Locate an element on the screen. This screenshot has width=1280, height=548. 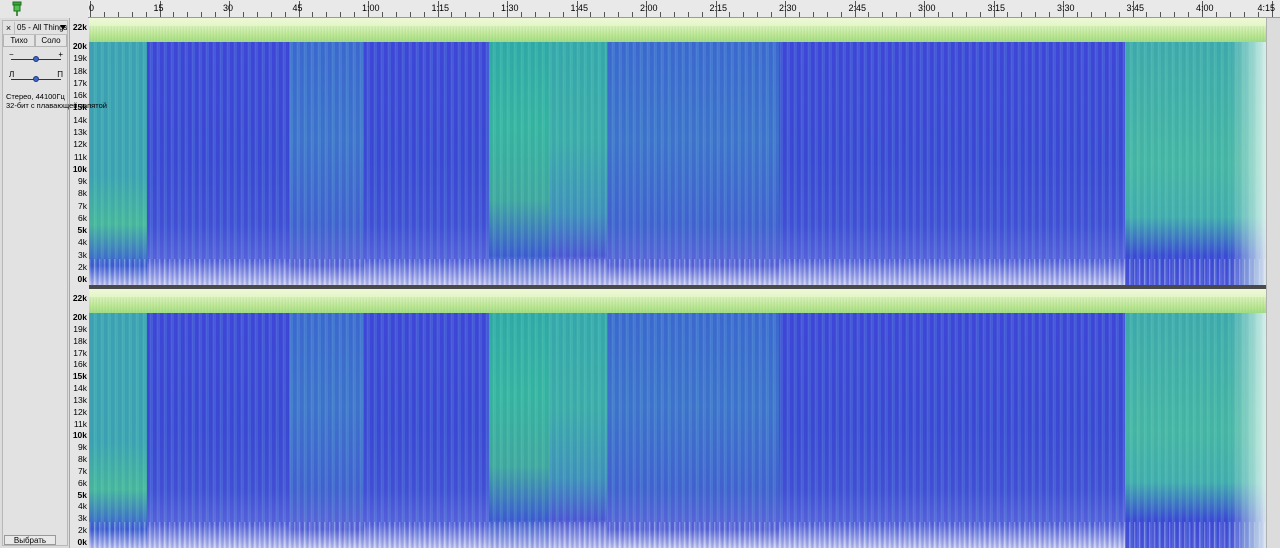
ruler-tick-label: 2:30 is located at coordinates (788, 8).